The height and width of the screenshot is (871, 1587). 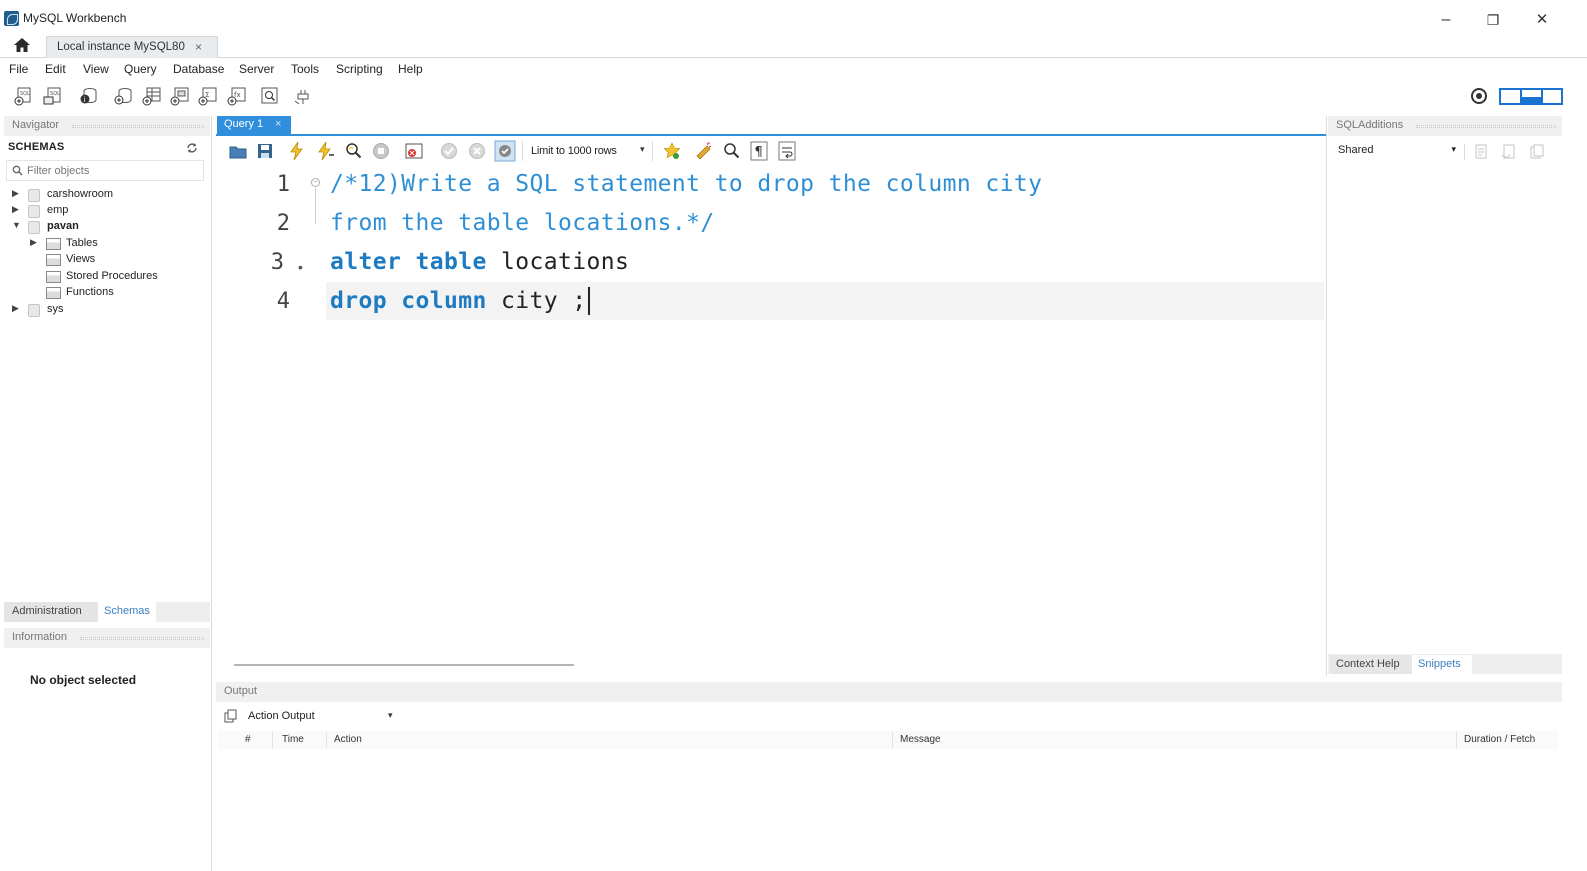 What do you see at coordinates (381, 151) in the screenshot?
I see `stop-icon` at bounding box center [381, 151].